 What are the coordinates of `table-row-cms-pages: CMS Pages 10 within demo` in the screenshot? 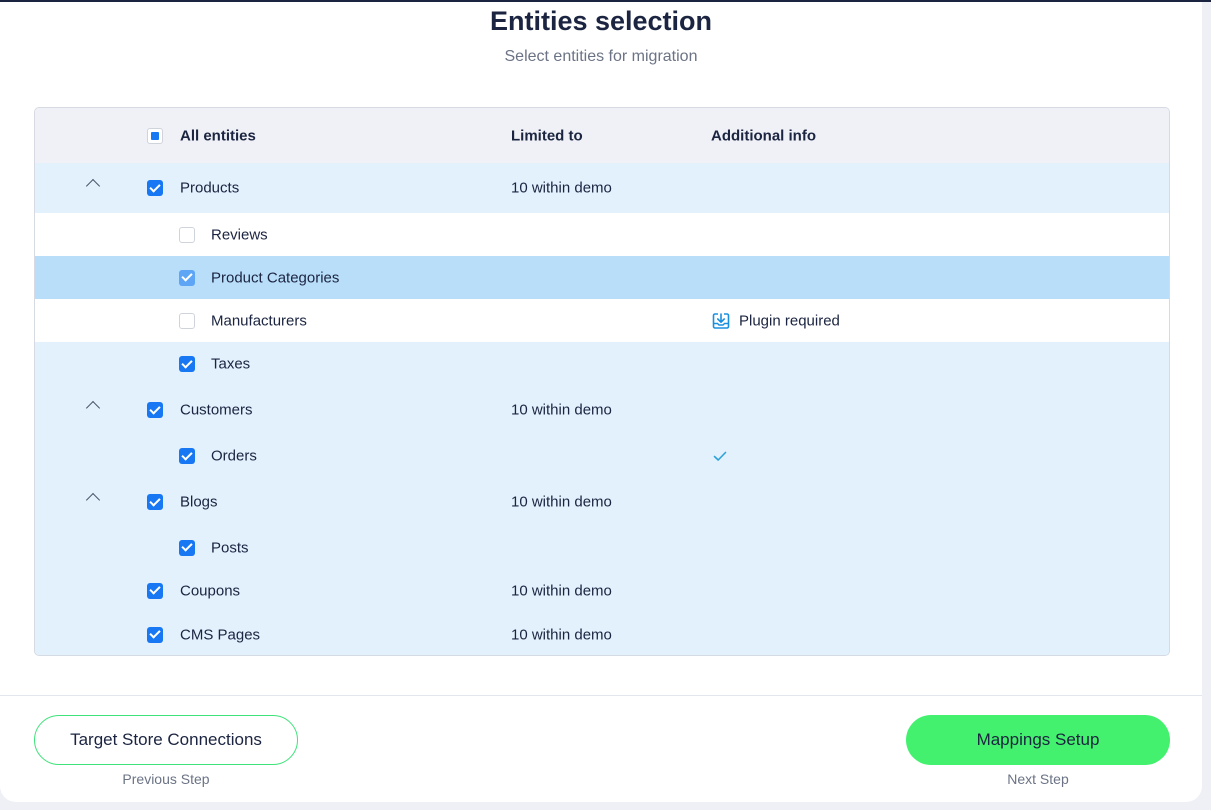 It's located at (602, 633).